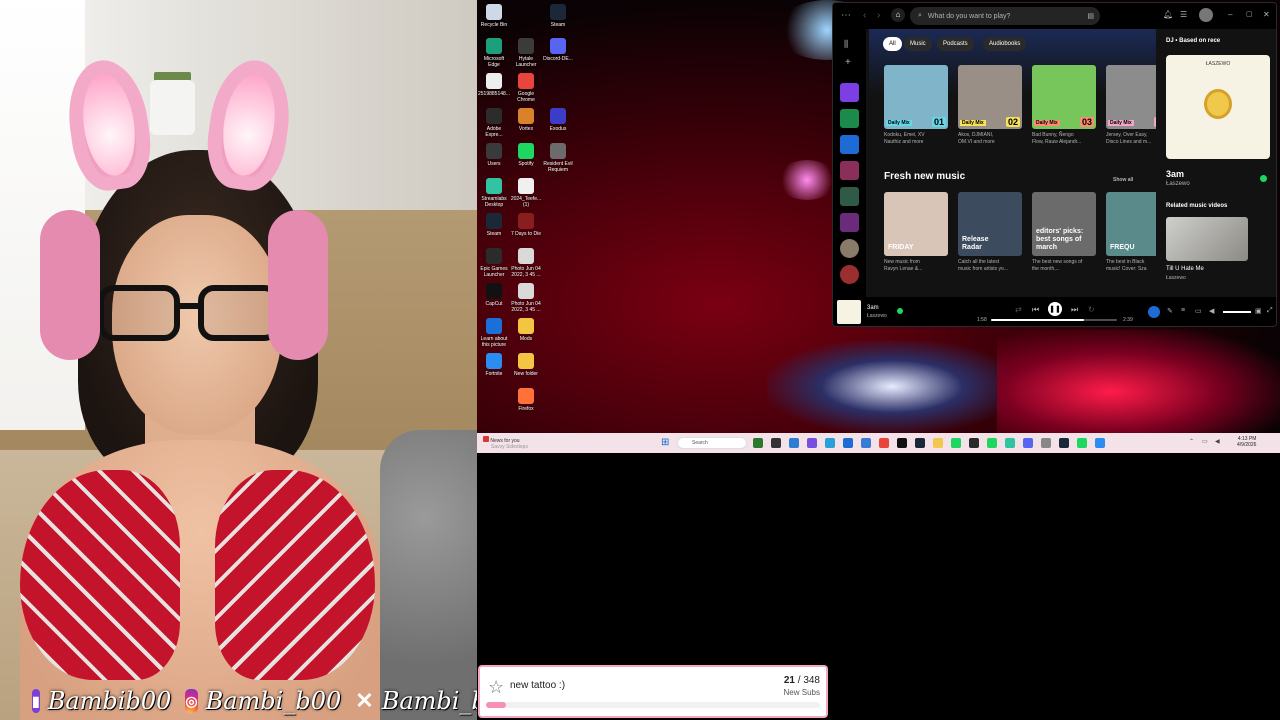 The image size is (1280, 720). Describe the element at coordinates (1185, 269) in the screenshot. I see `related-video-title: Till U Hate Me` at that location.